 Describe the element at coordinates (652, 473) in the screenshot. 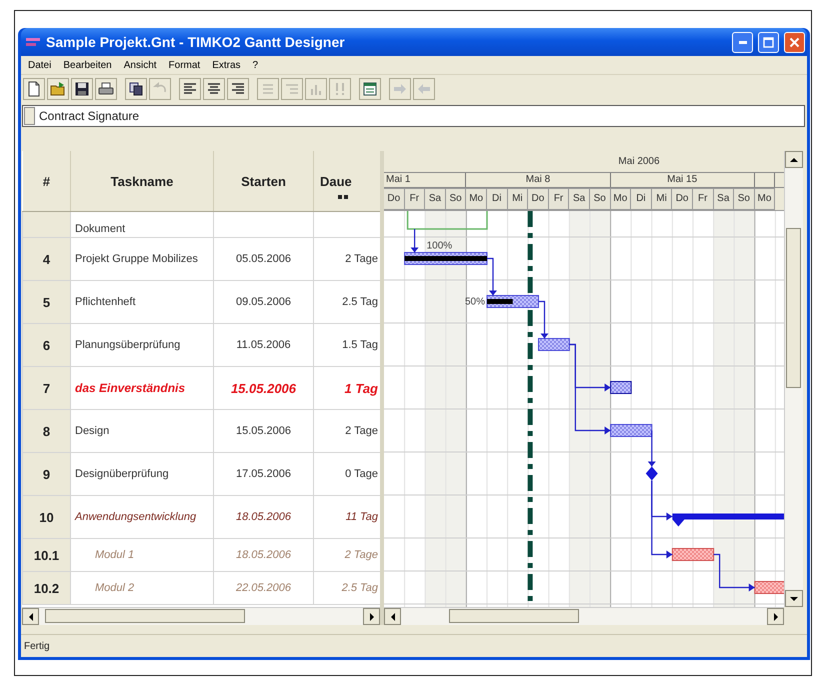

I see `milestone-marker` at that location.